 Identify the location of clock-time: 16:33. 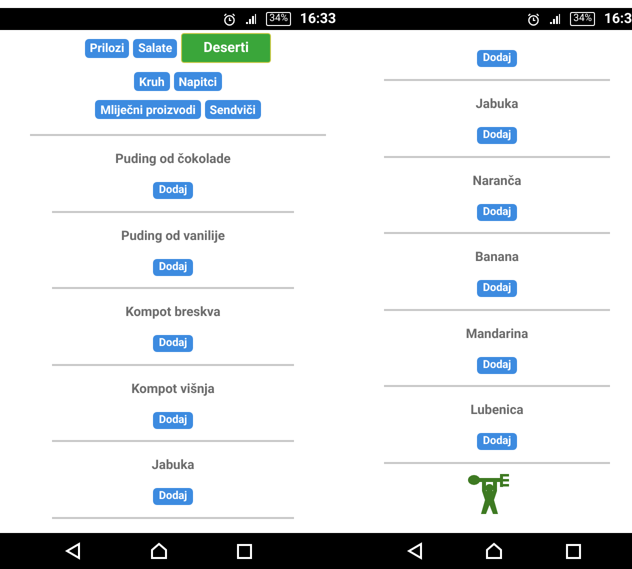
(318, 19).